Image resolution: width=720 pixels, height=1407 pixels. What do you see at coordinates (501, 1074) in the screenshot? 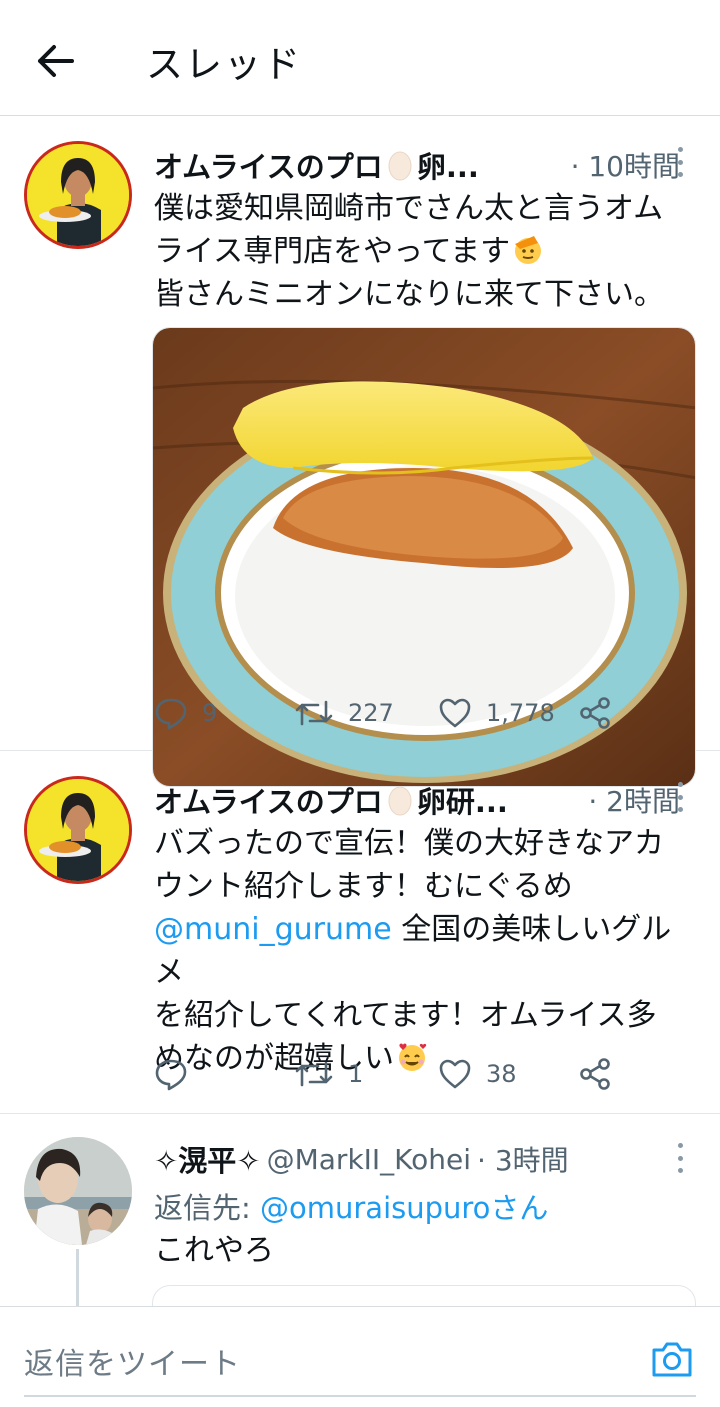
I see `like-count: 38` at bounding box center [501, 1074].